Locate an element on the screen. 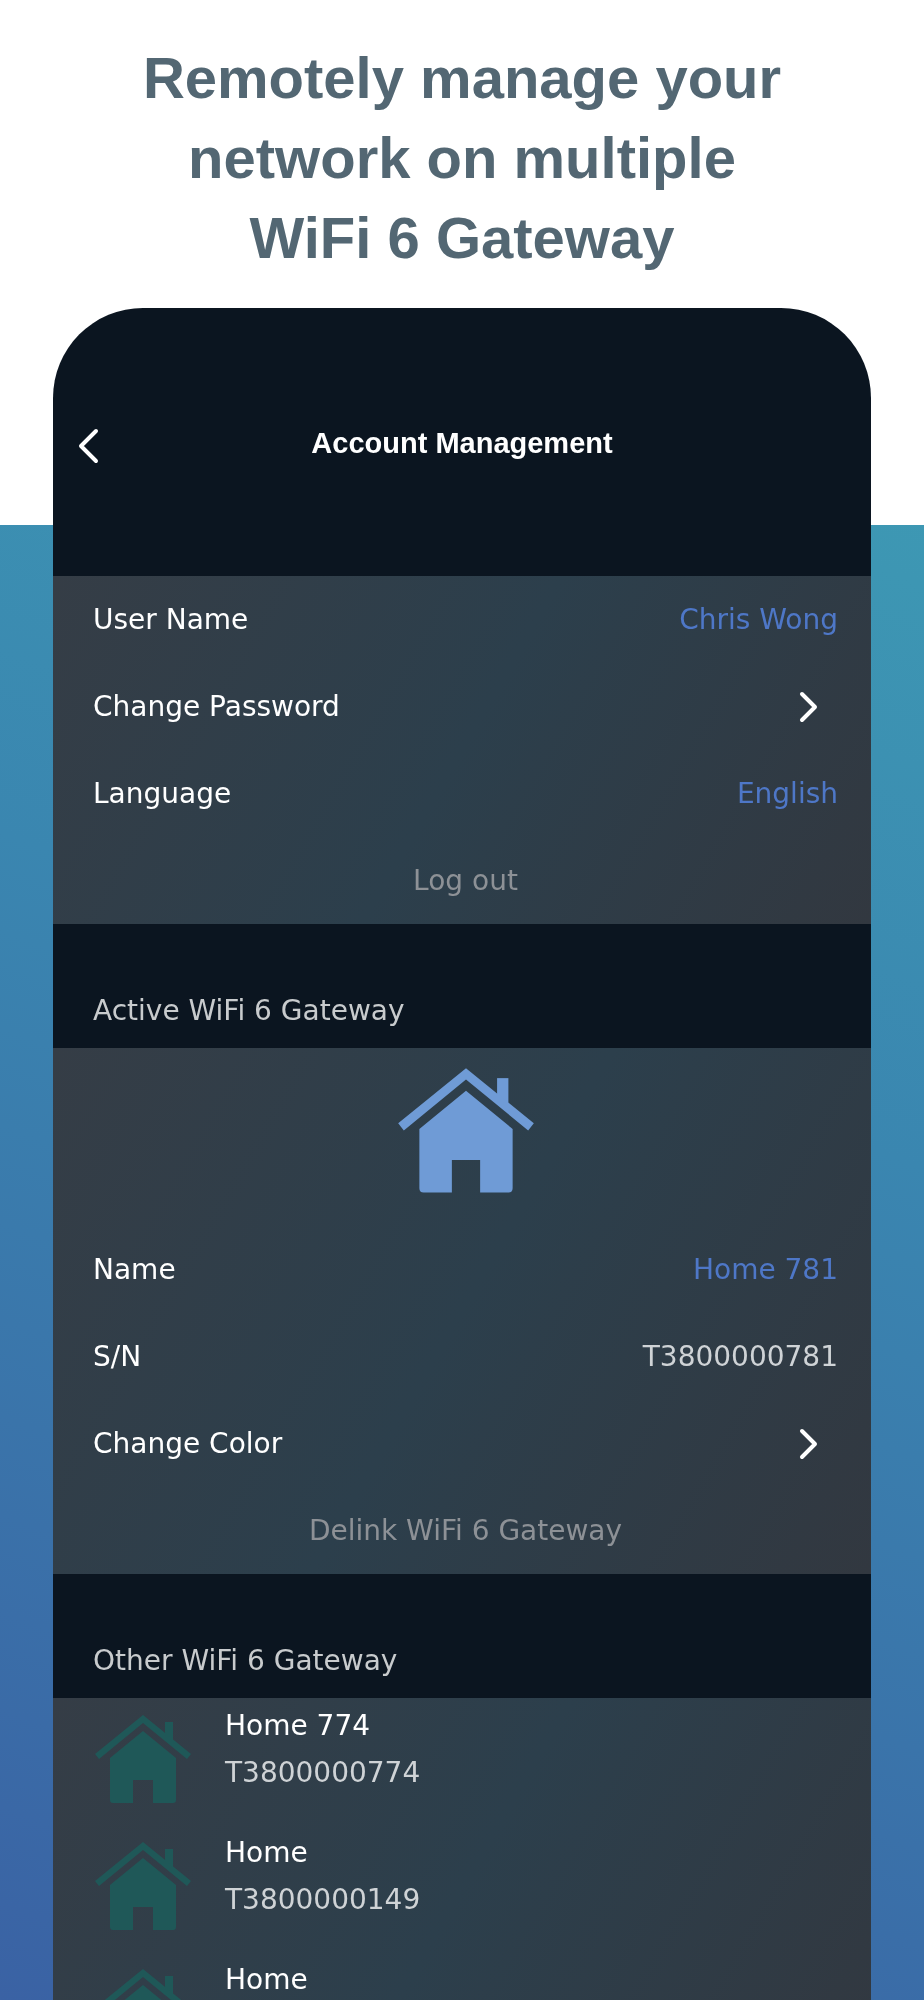  section-header: Active WiFi 6 Gateway is located at coordinates (249, 1011).